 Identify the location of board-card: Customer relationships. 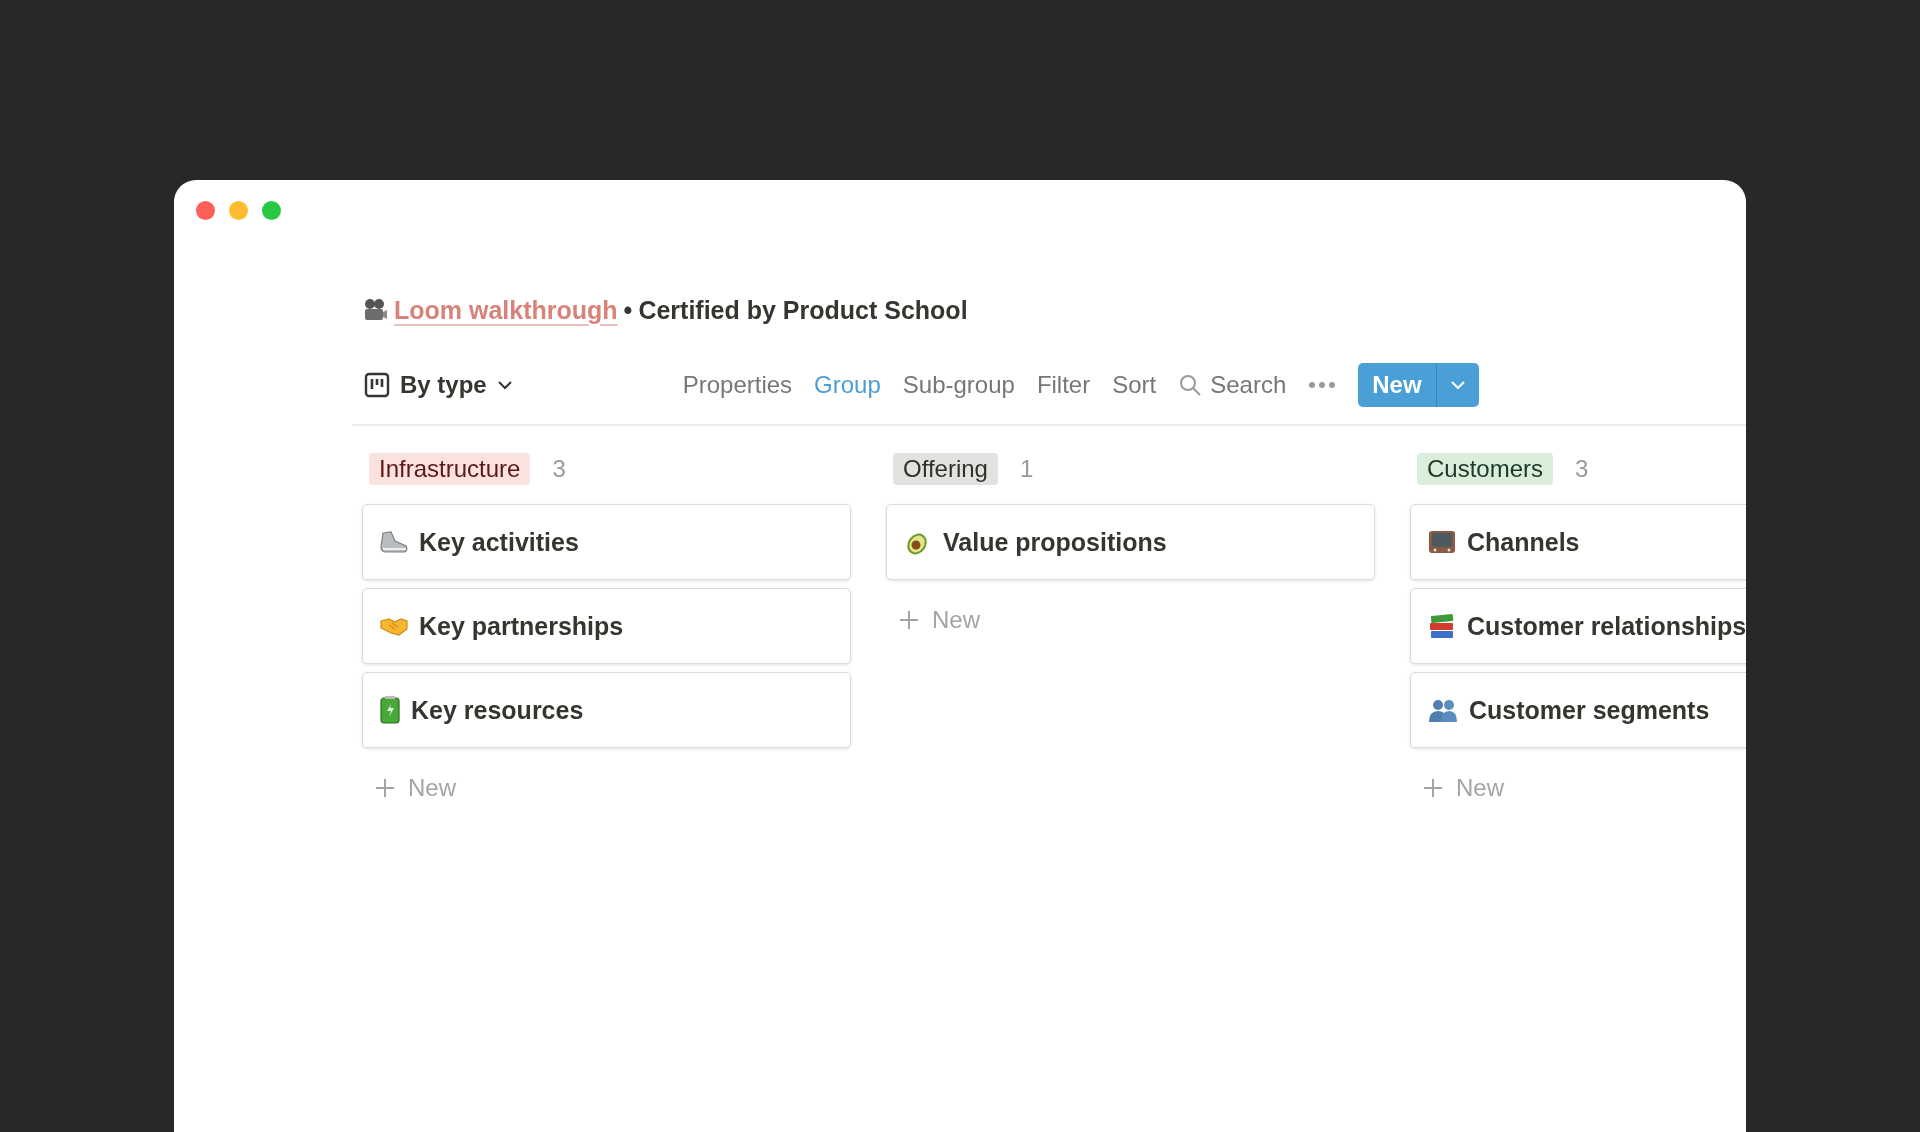
(1578, 626).